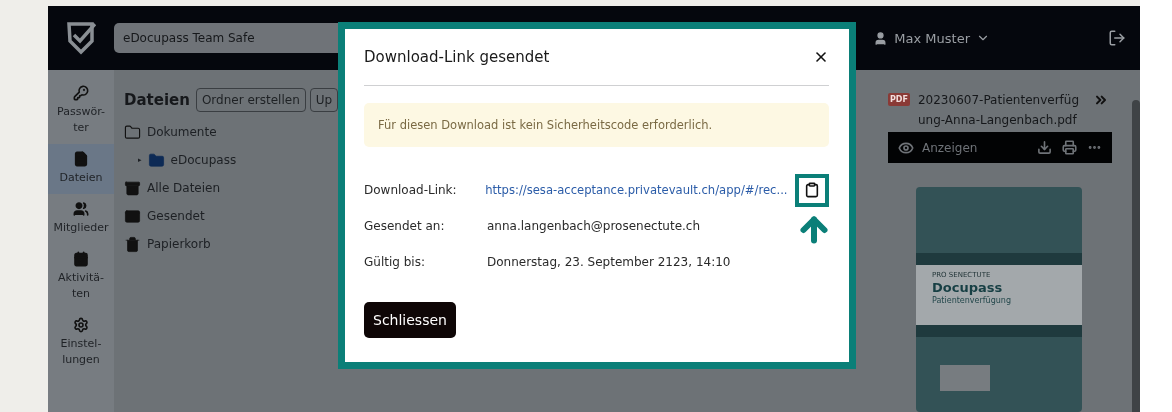 The image size is (1172, 412). I want to click on user-menu: Max Muster, so click(931, 38).